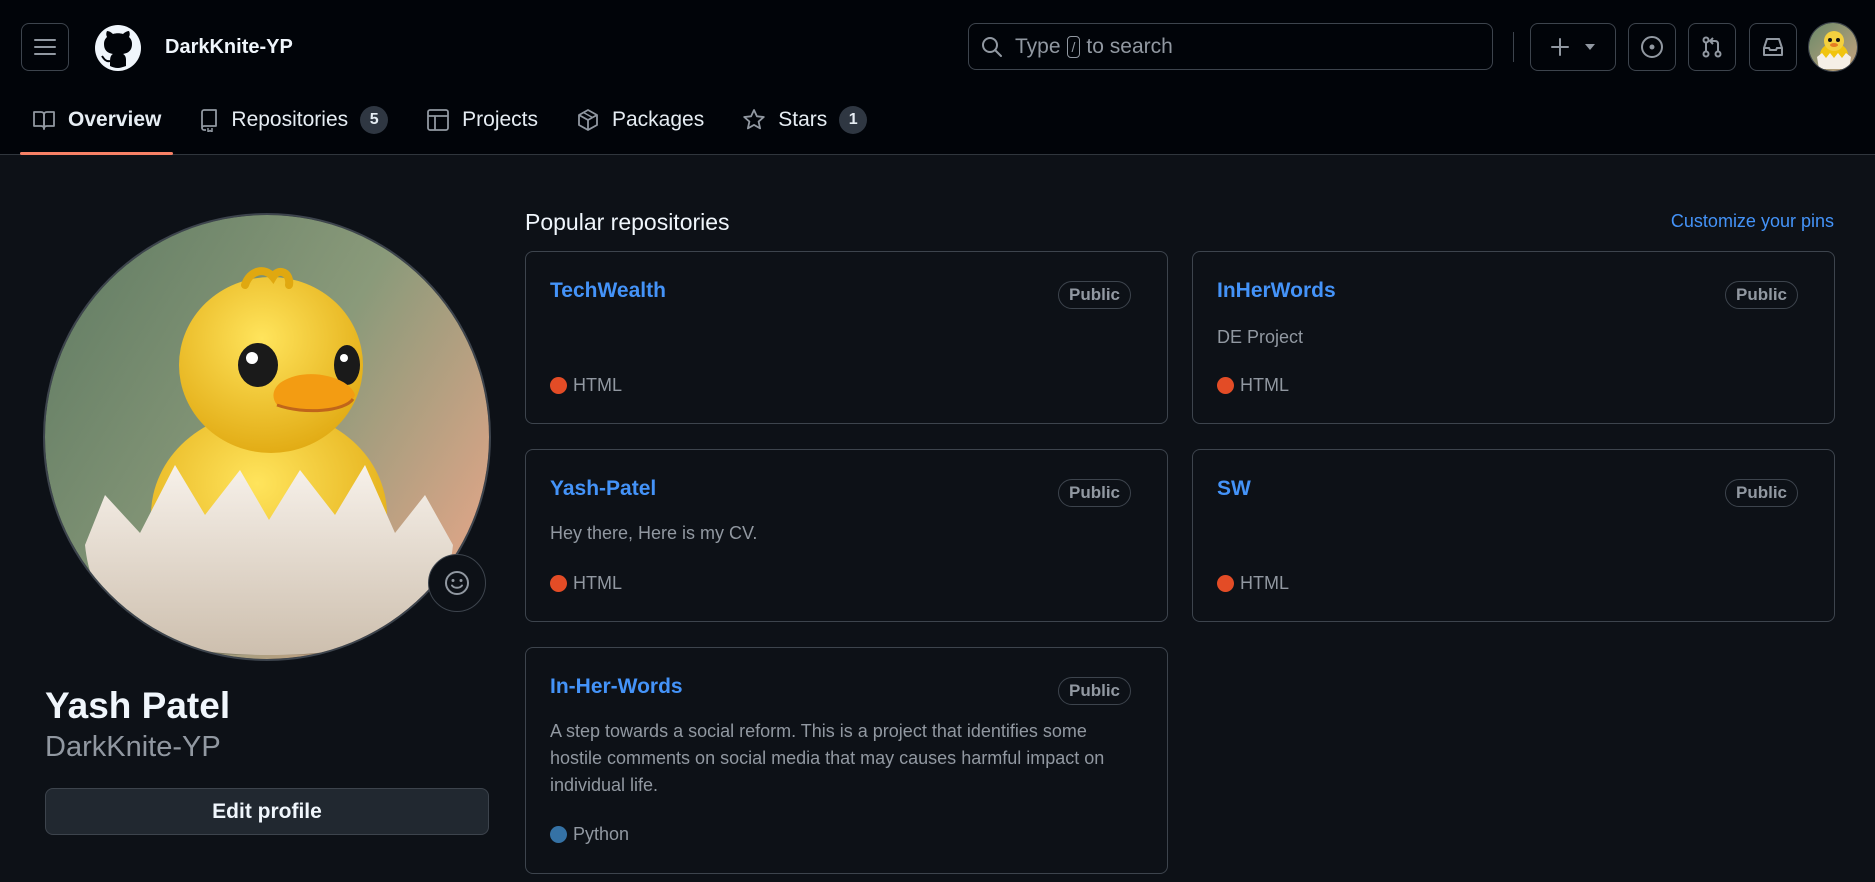 This screenshot has width=1875, height=882. I want to click on repositories-count-badge: 5, so click(374, 120).